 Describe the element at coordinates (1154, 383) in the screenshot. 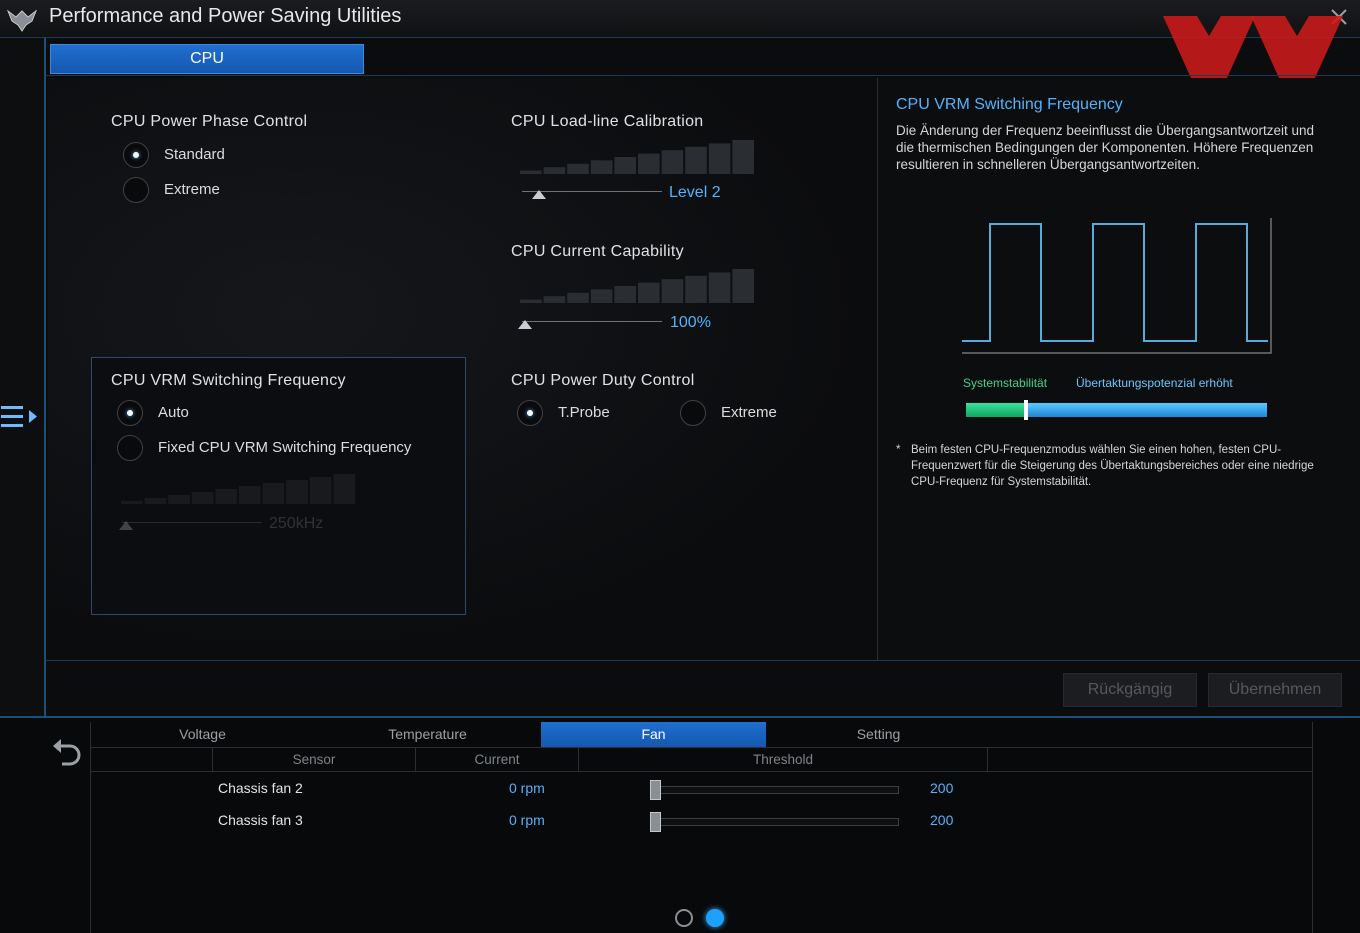

I see `overclock-potential-label: Übertaktungspotenzial erhöht` at that location.